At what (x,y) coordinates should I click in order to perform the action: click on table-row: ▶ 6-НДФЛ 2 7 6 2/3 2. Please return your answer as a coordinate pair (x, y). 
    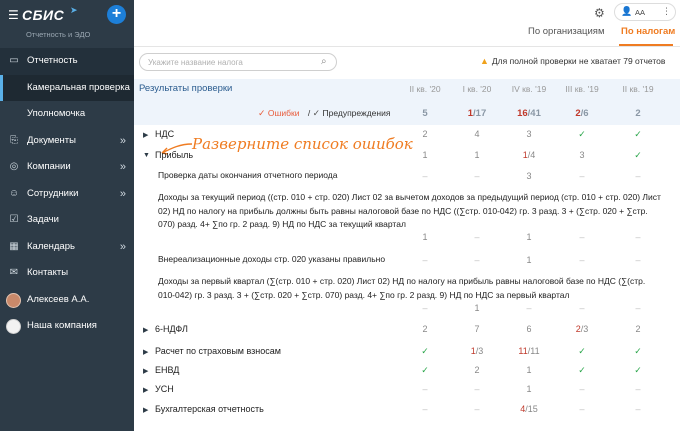
    Looking at the image, I should click on (407, 334).